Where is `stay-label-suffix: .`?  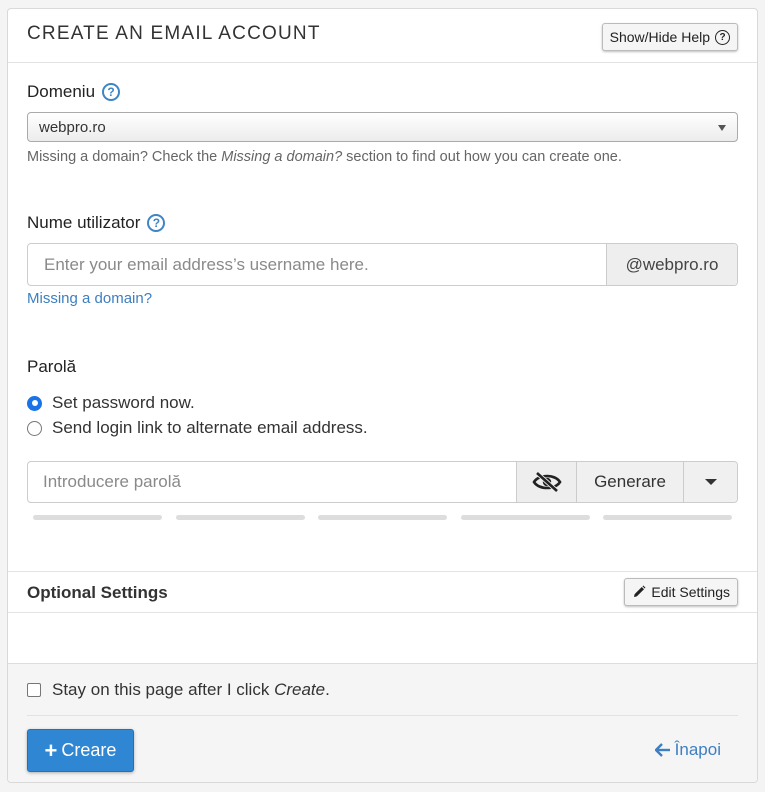
stay-label-suffix: . is located at coordinates (327, 689).